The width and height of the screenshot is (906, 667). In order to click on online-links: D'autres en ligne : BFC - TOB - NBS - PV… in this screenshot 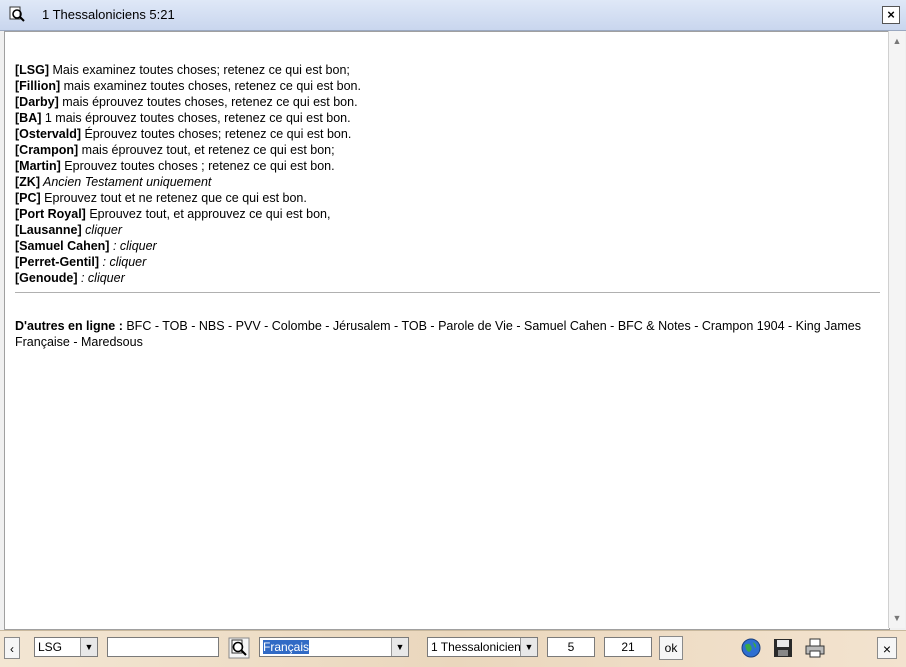, I will do `click(445, 334)`.